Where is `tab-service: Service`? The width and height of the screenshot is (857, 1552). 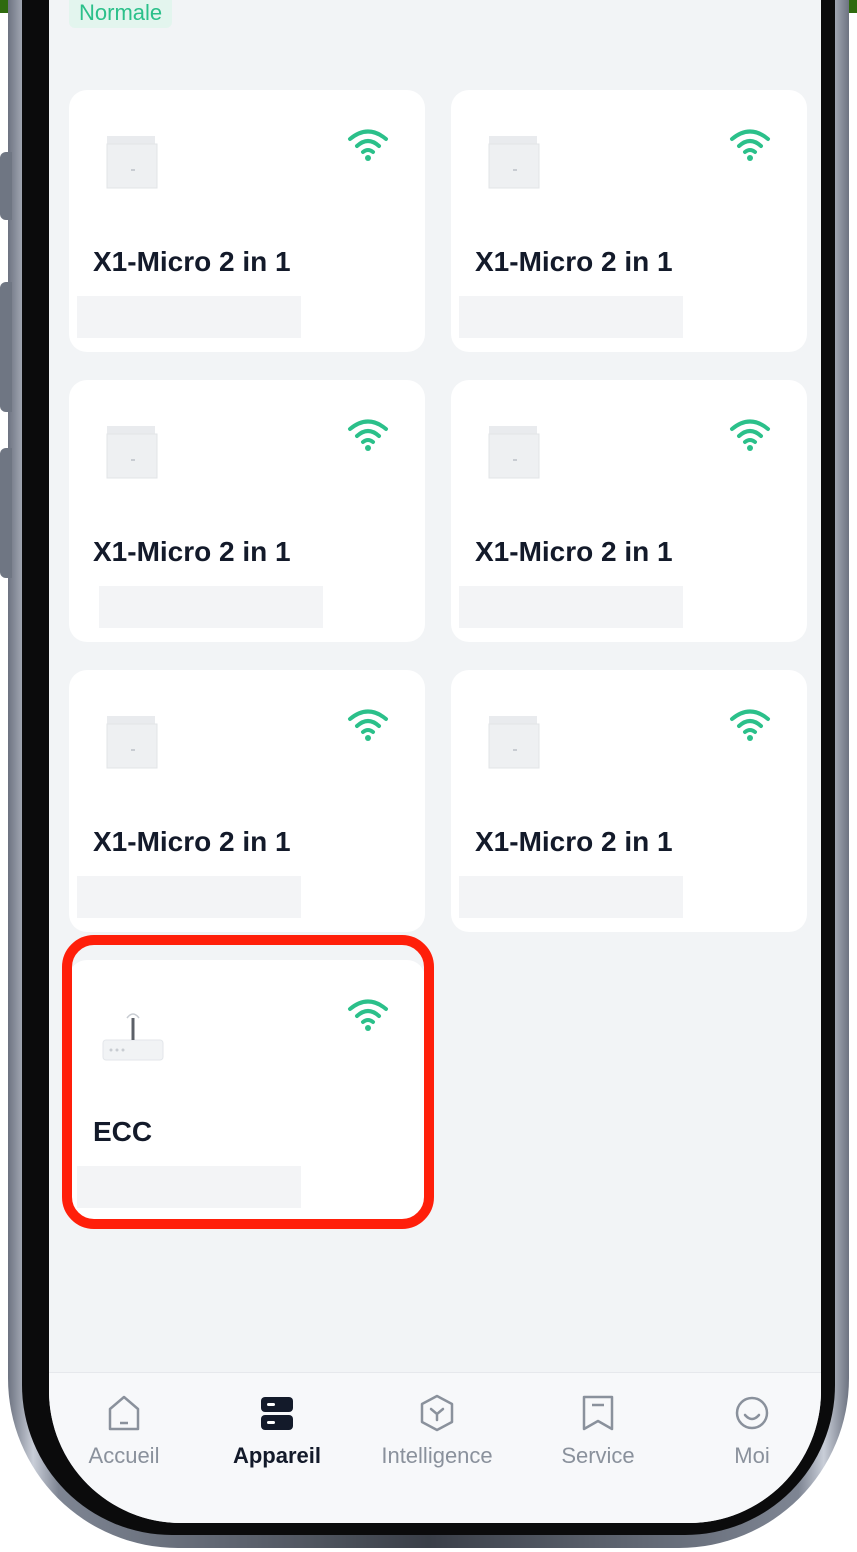 tab-service: Service is located at coordinates (598, 1433).